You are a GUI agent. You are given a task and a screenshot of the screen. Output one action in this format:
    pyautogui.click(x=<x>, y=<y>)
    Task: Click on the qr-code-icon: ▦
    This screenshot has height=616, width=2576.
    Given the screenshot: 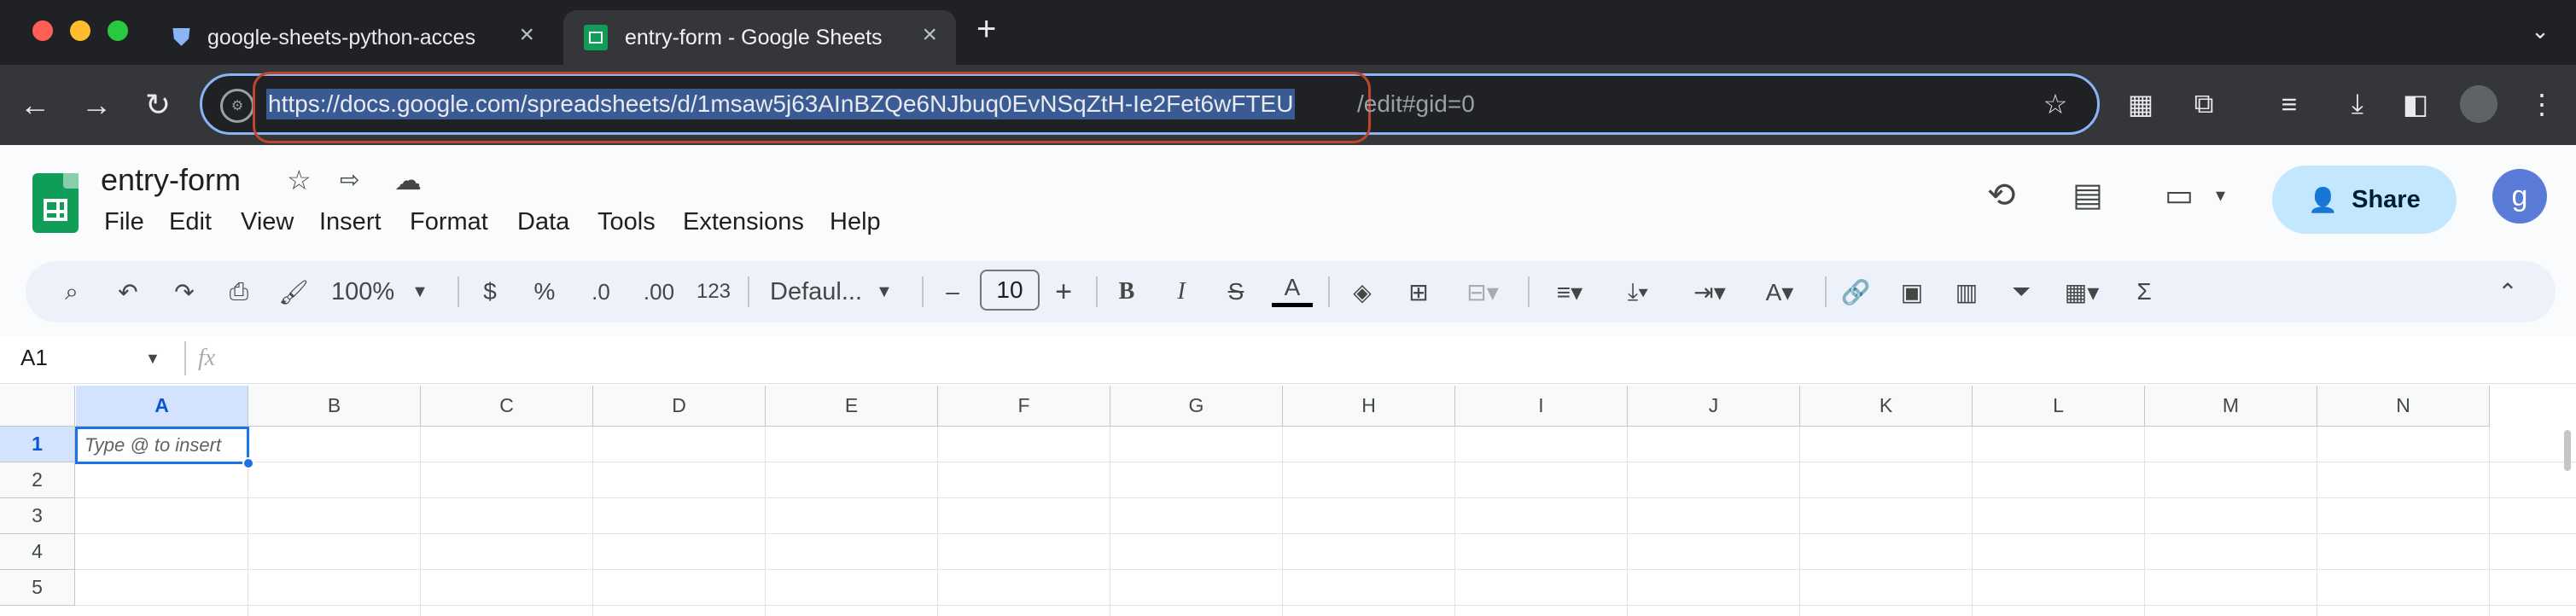 What is the action you would take?
    pyautogui.click(x=2140, y=104)
    